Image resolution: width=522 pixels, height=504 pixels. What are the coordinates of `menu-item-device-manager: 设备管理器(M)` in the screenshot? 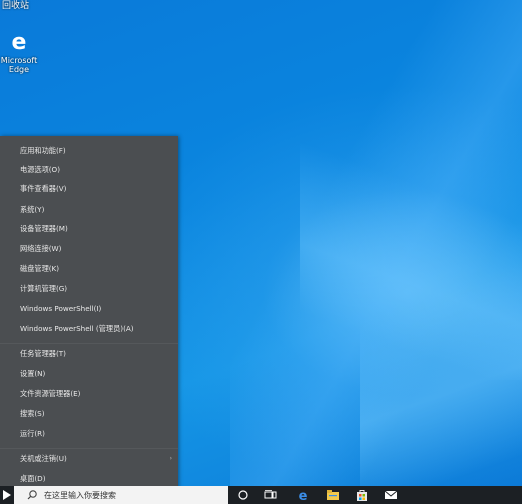 It's located at (89, 229).